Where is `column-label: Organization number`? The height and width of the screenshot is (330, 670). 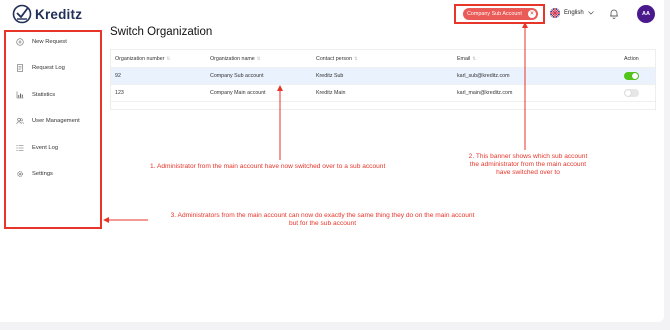
column-label: Organization number is located at coordinates (140, 58).